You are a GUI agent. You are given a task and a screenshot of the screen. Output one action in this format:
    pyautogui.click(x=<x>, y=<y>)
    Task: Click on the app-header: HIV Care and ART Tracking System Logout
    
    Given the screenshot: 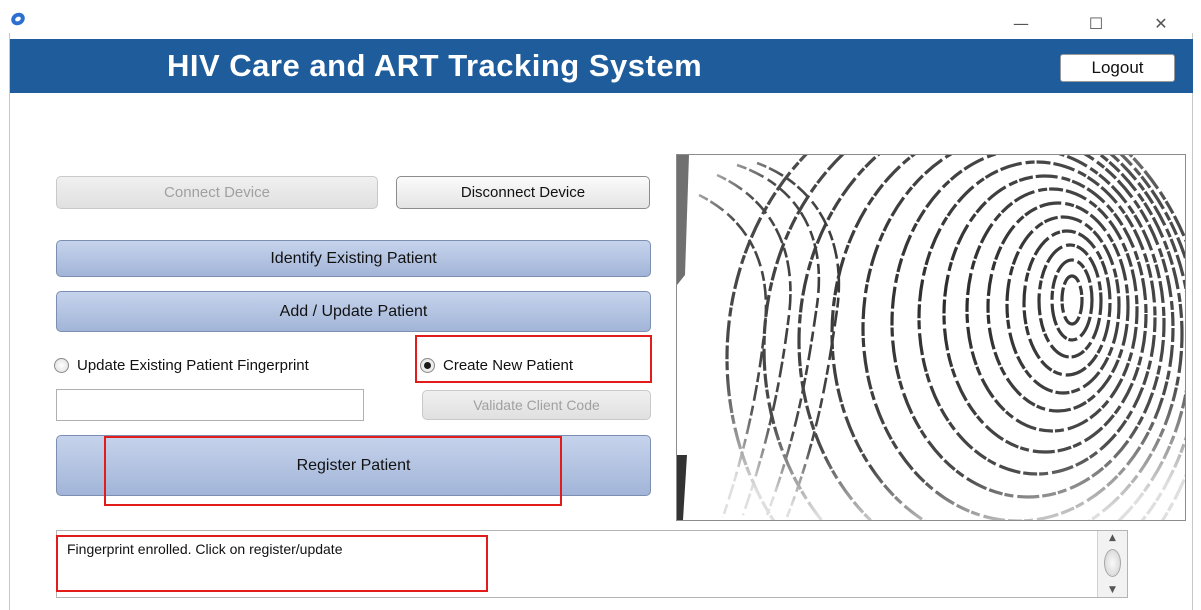 What is the action you would take?
    pyautogui.click(x=601, y=66)
    